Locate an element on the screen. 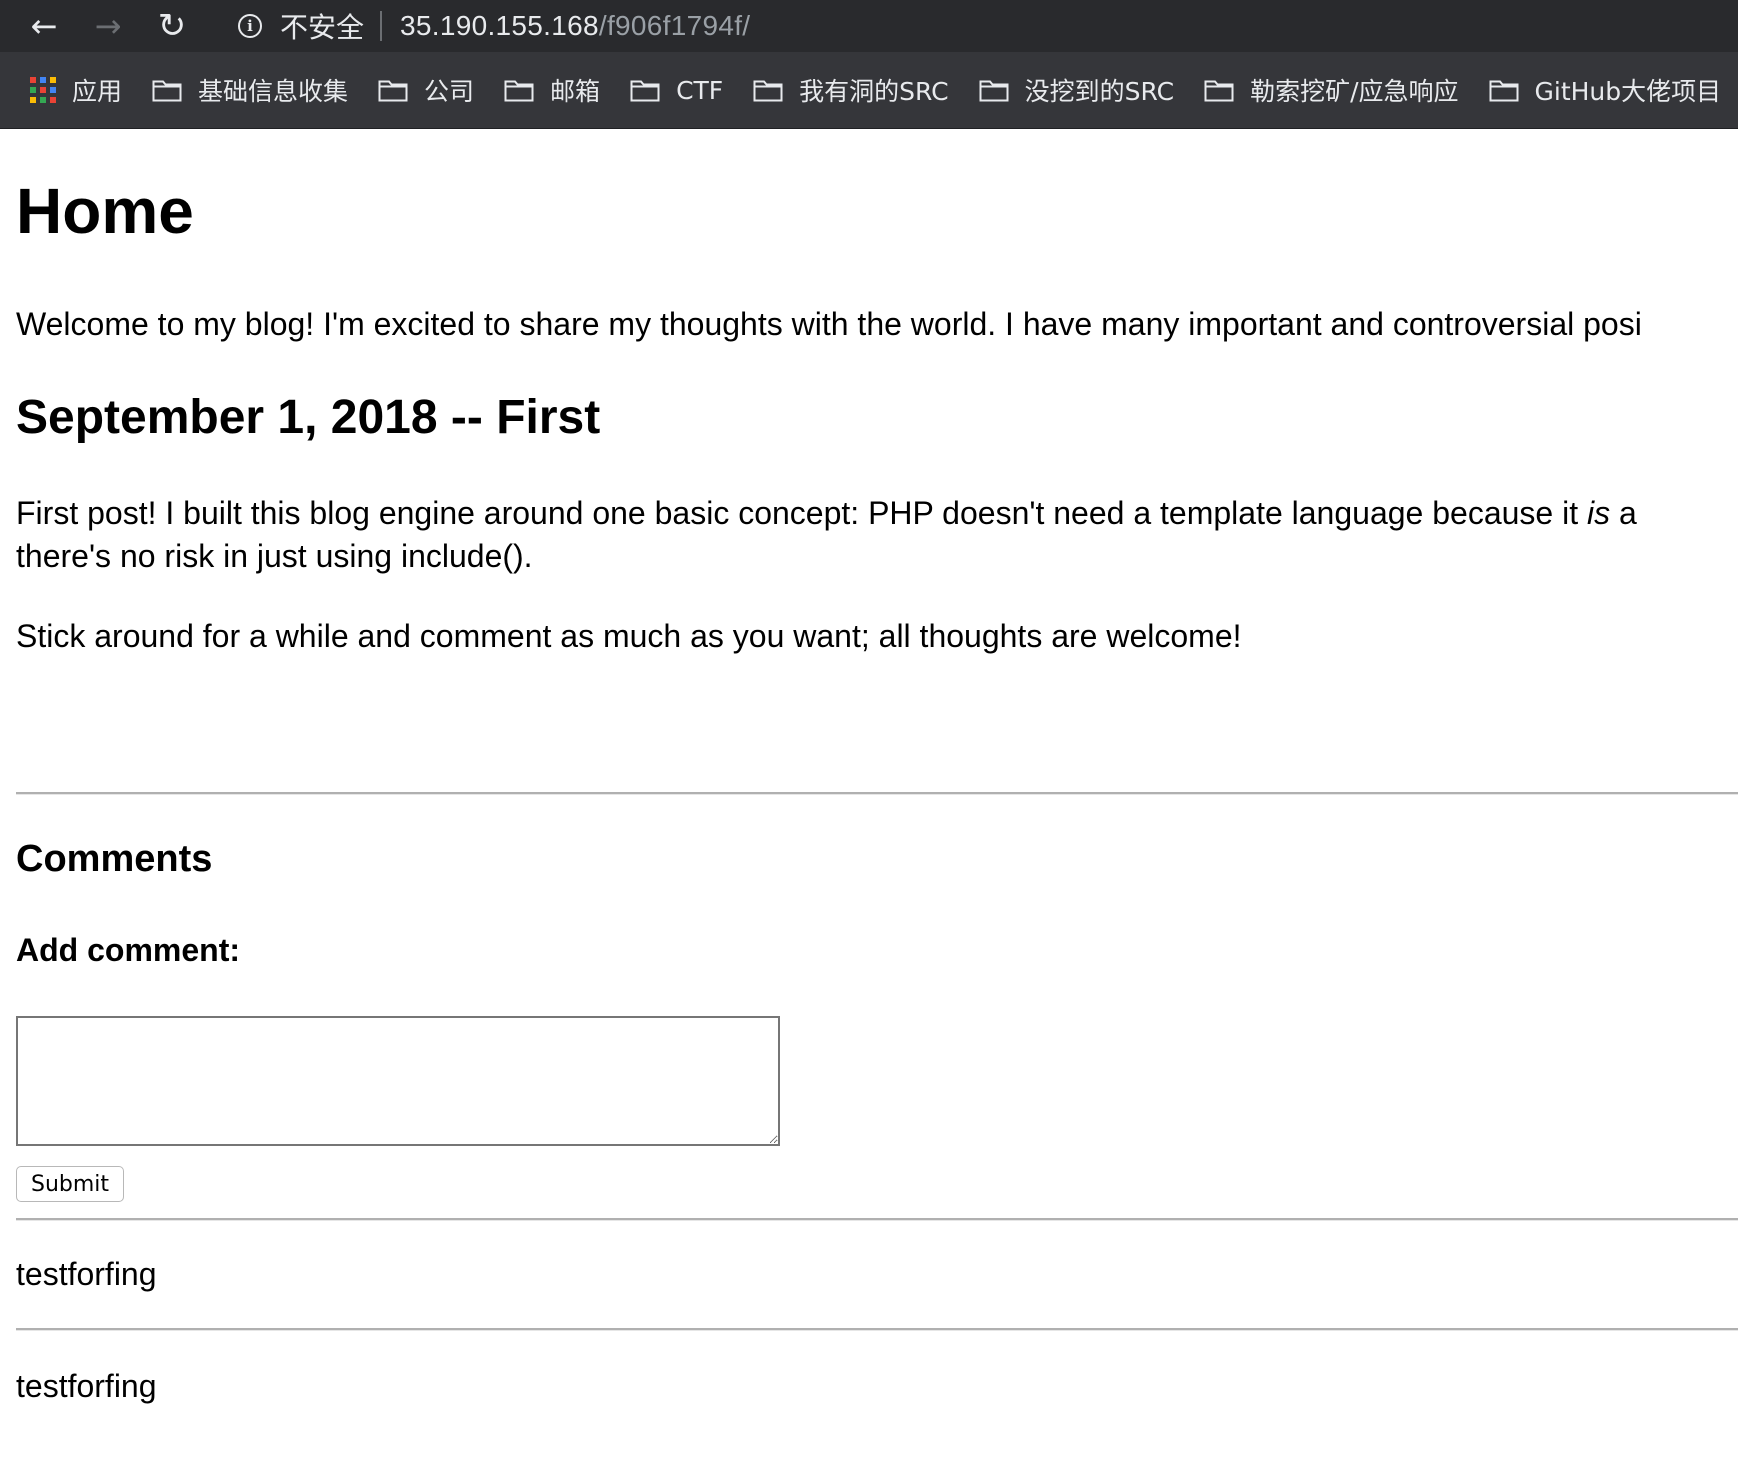 The width and height of the screenshot is (1738, 1458). comment-textarea is located at coordinates (398, 1081).